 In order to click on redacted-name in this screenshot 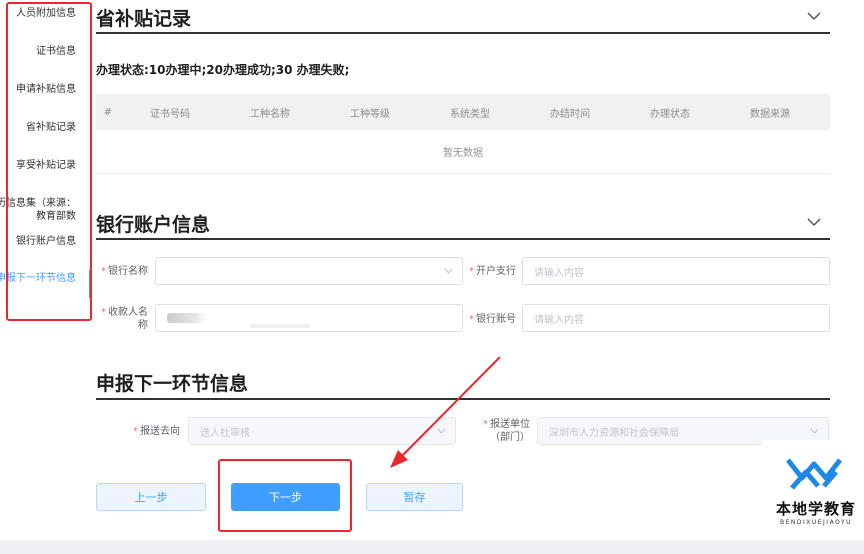, I will do `click(187, 318)`.